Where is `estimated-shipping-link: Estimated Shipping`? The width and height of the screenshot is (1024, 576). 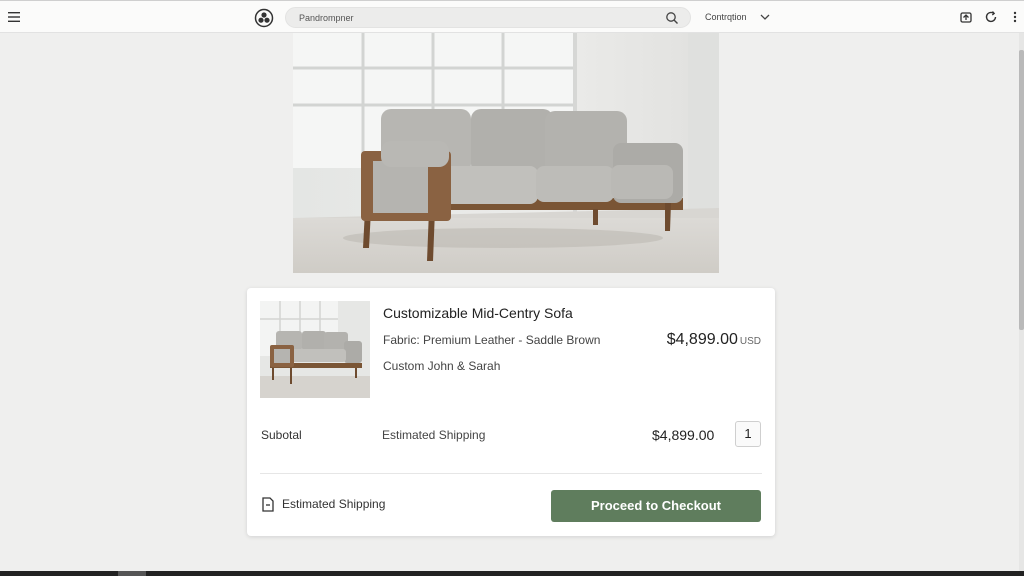
estimated-shipping-link: Estimated Shipping is located at coordinates (333, 504).